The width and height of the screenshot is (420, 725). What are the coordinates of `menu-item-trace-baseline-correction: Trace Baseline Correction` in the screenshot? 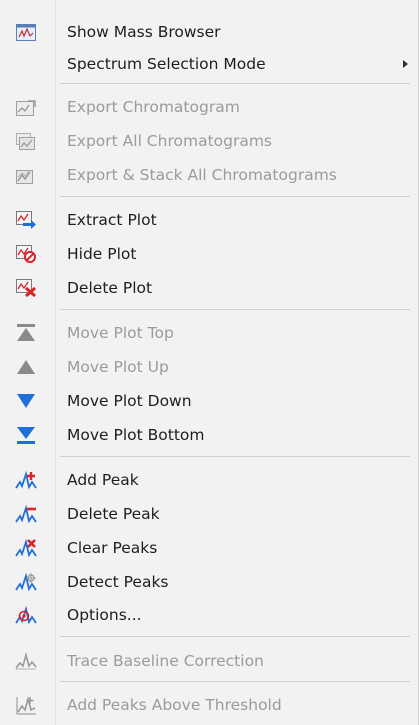 It's located at (206, 661).